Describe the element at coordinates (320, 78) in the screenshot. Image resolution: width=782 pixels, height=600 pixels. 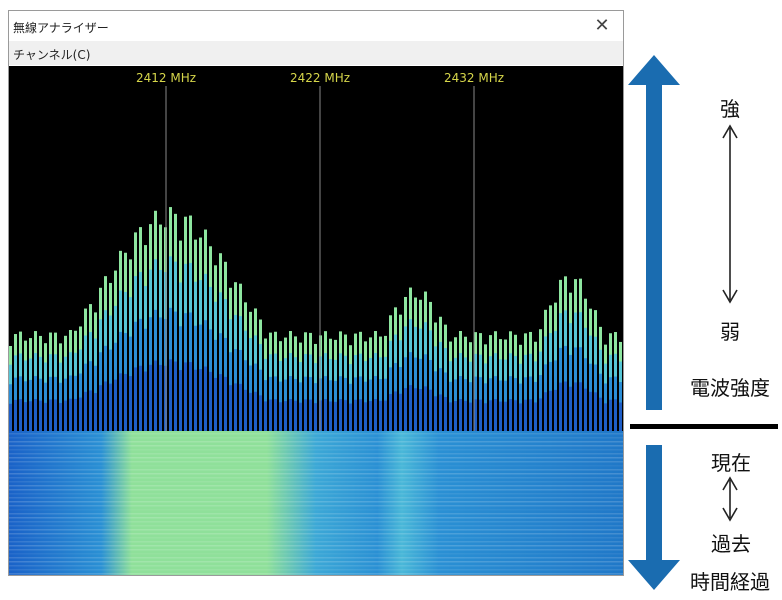
I see `frequency-marker-label: 2422 MHz` at that location.